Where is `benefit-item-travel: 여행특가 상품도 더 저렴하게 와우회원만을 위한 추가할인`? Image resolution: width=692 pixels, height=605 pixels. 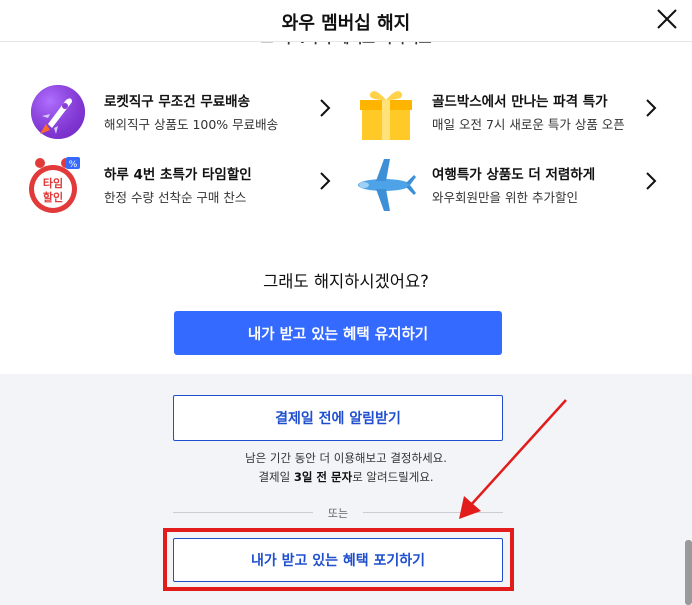
benefit-item-travel: 여행특가 상품도 더 저렴하게 와우회원만을 위한 추가할인 is located at coordinates (516, 187).